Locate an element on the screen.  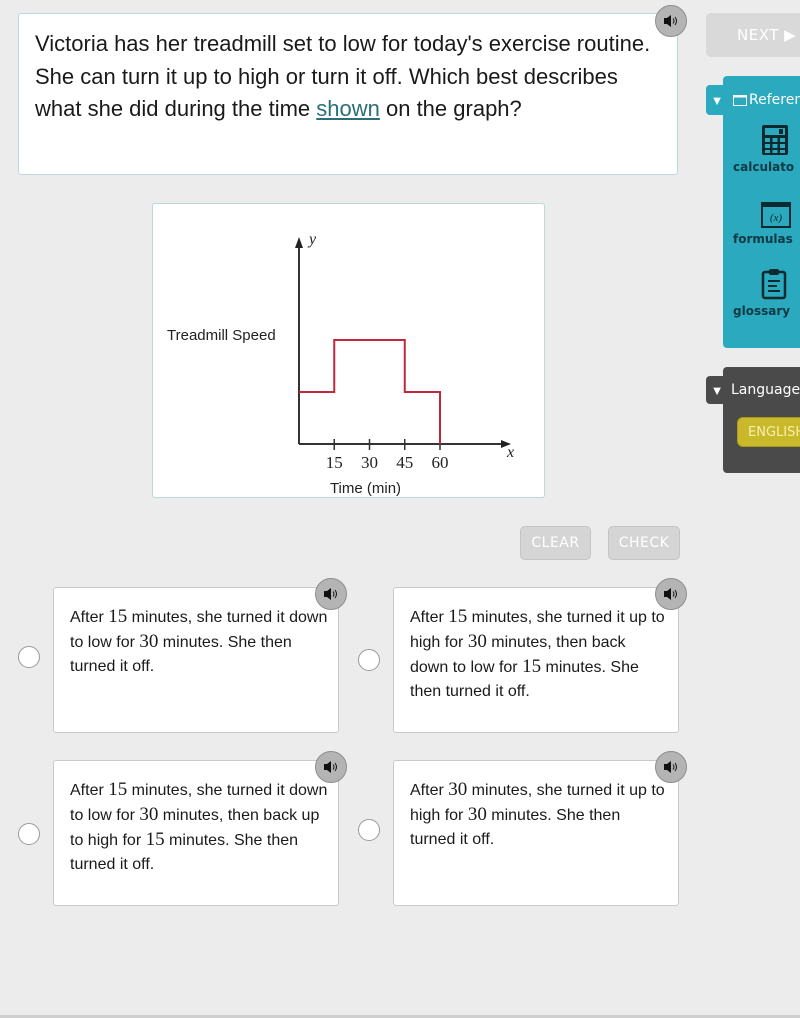
choice-audio-button-b is located at coordinates (671, 594).